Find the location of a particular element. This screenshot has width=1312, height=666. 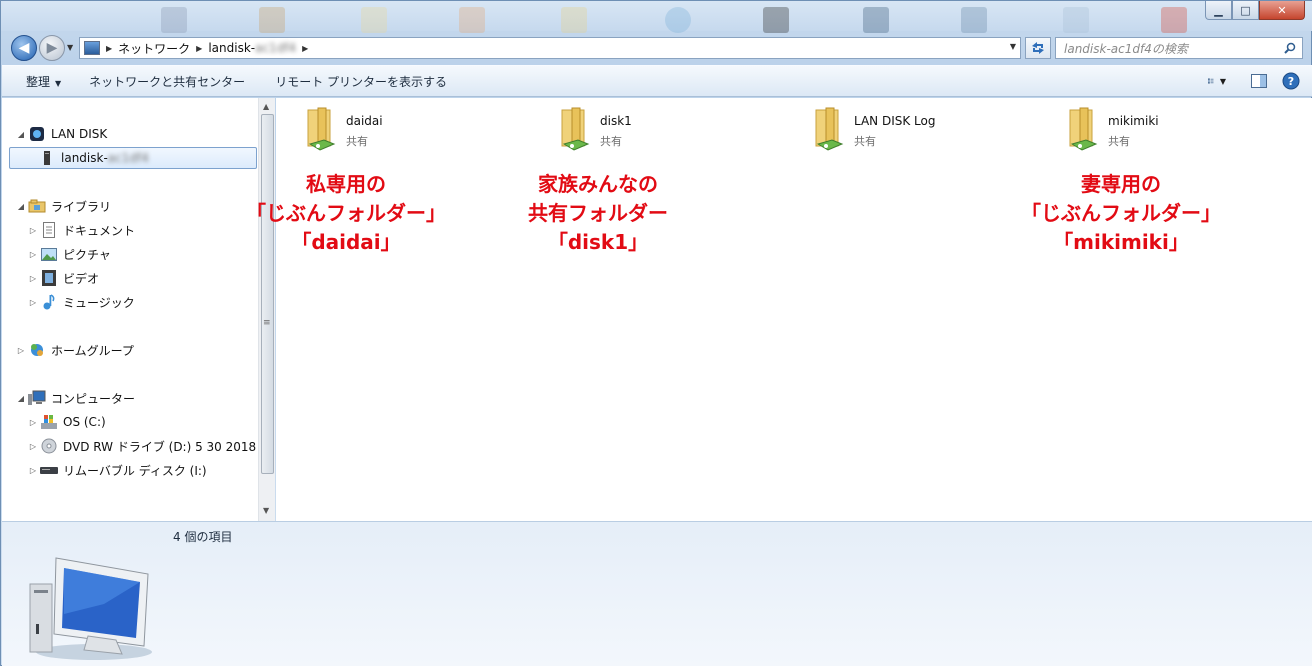

search-icon is located at coordinates (1290, 48).